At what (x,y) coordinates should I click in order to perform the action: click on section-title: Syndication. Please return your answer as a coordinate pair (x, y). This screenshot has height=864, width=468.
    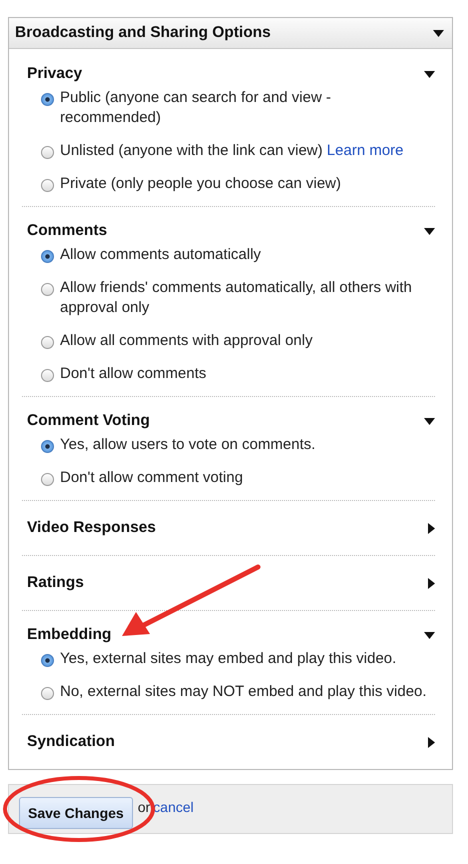
    Looking at the image, I should click on (71, 742).